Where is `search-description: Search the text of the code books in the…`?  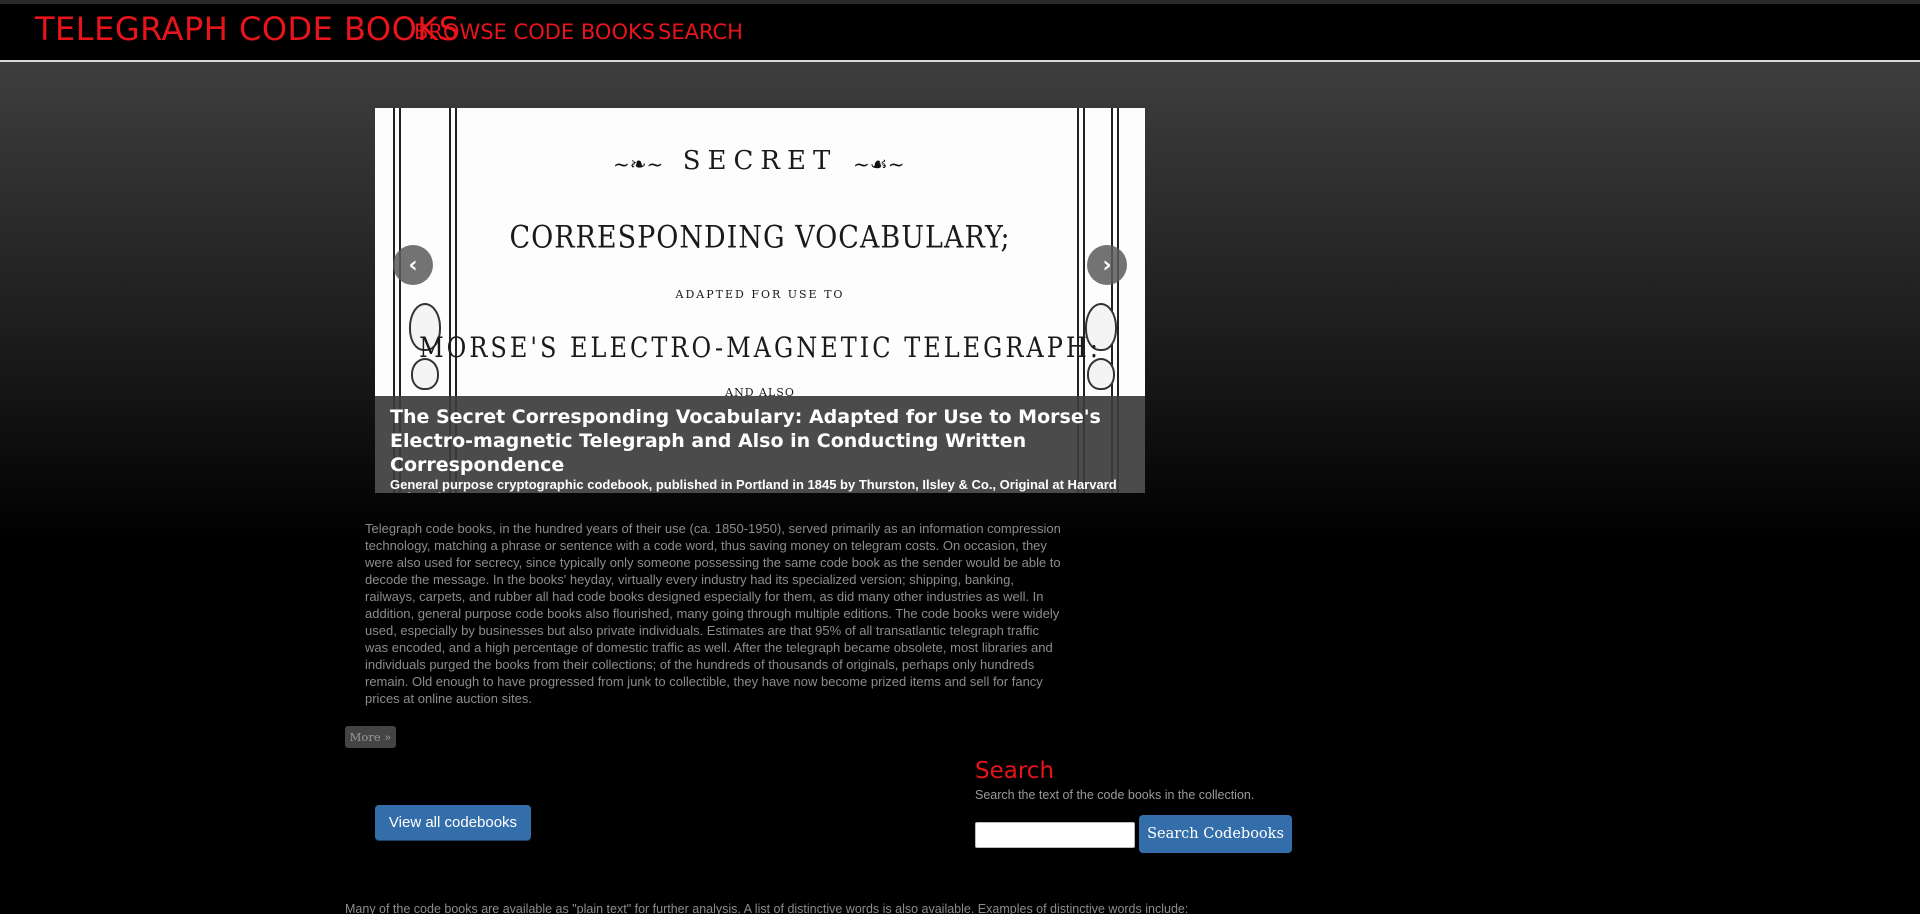
search-description: Search the text of the code books in the… is located at coordinates (1115, 795).